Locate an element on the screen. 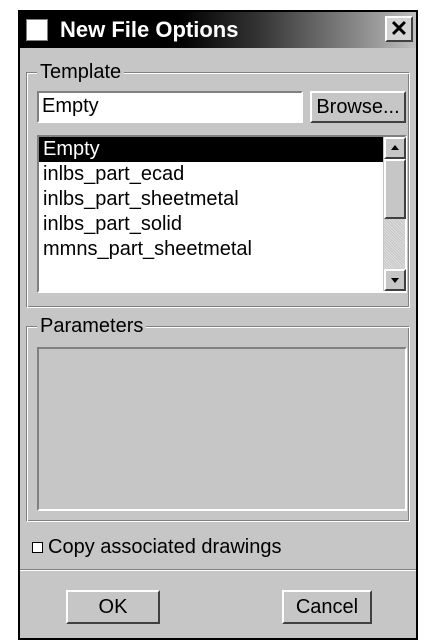 Image resolution: width=435 pixels, height=644 pixels. cancel-button-label: Cancel is located at coordinates (327, 607).